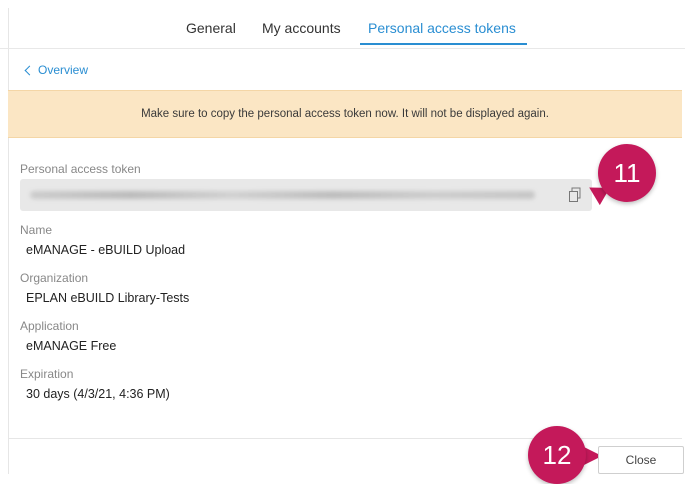  Describe the element at coordinates (211, 28) in the screenshot. I see `tab-general: General` at that location.